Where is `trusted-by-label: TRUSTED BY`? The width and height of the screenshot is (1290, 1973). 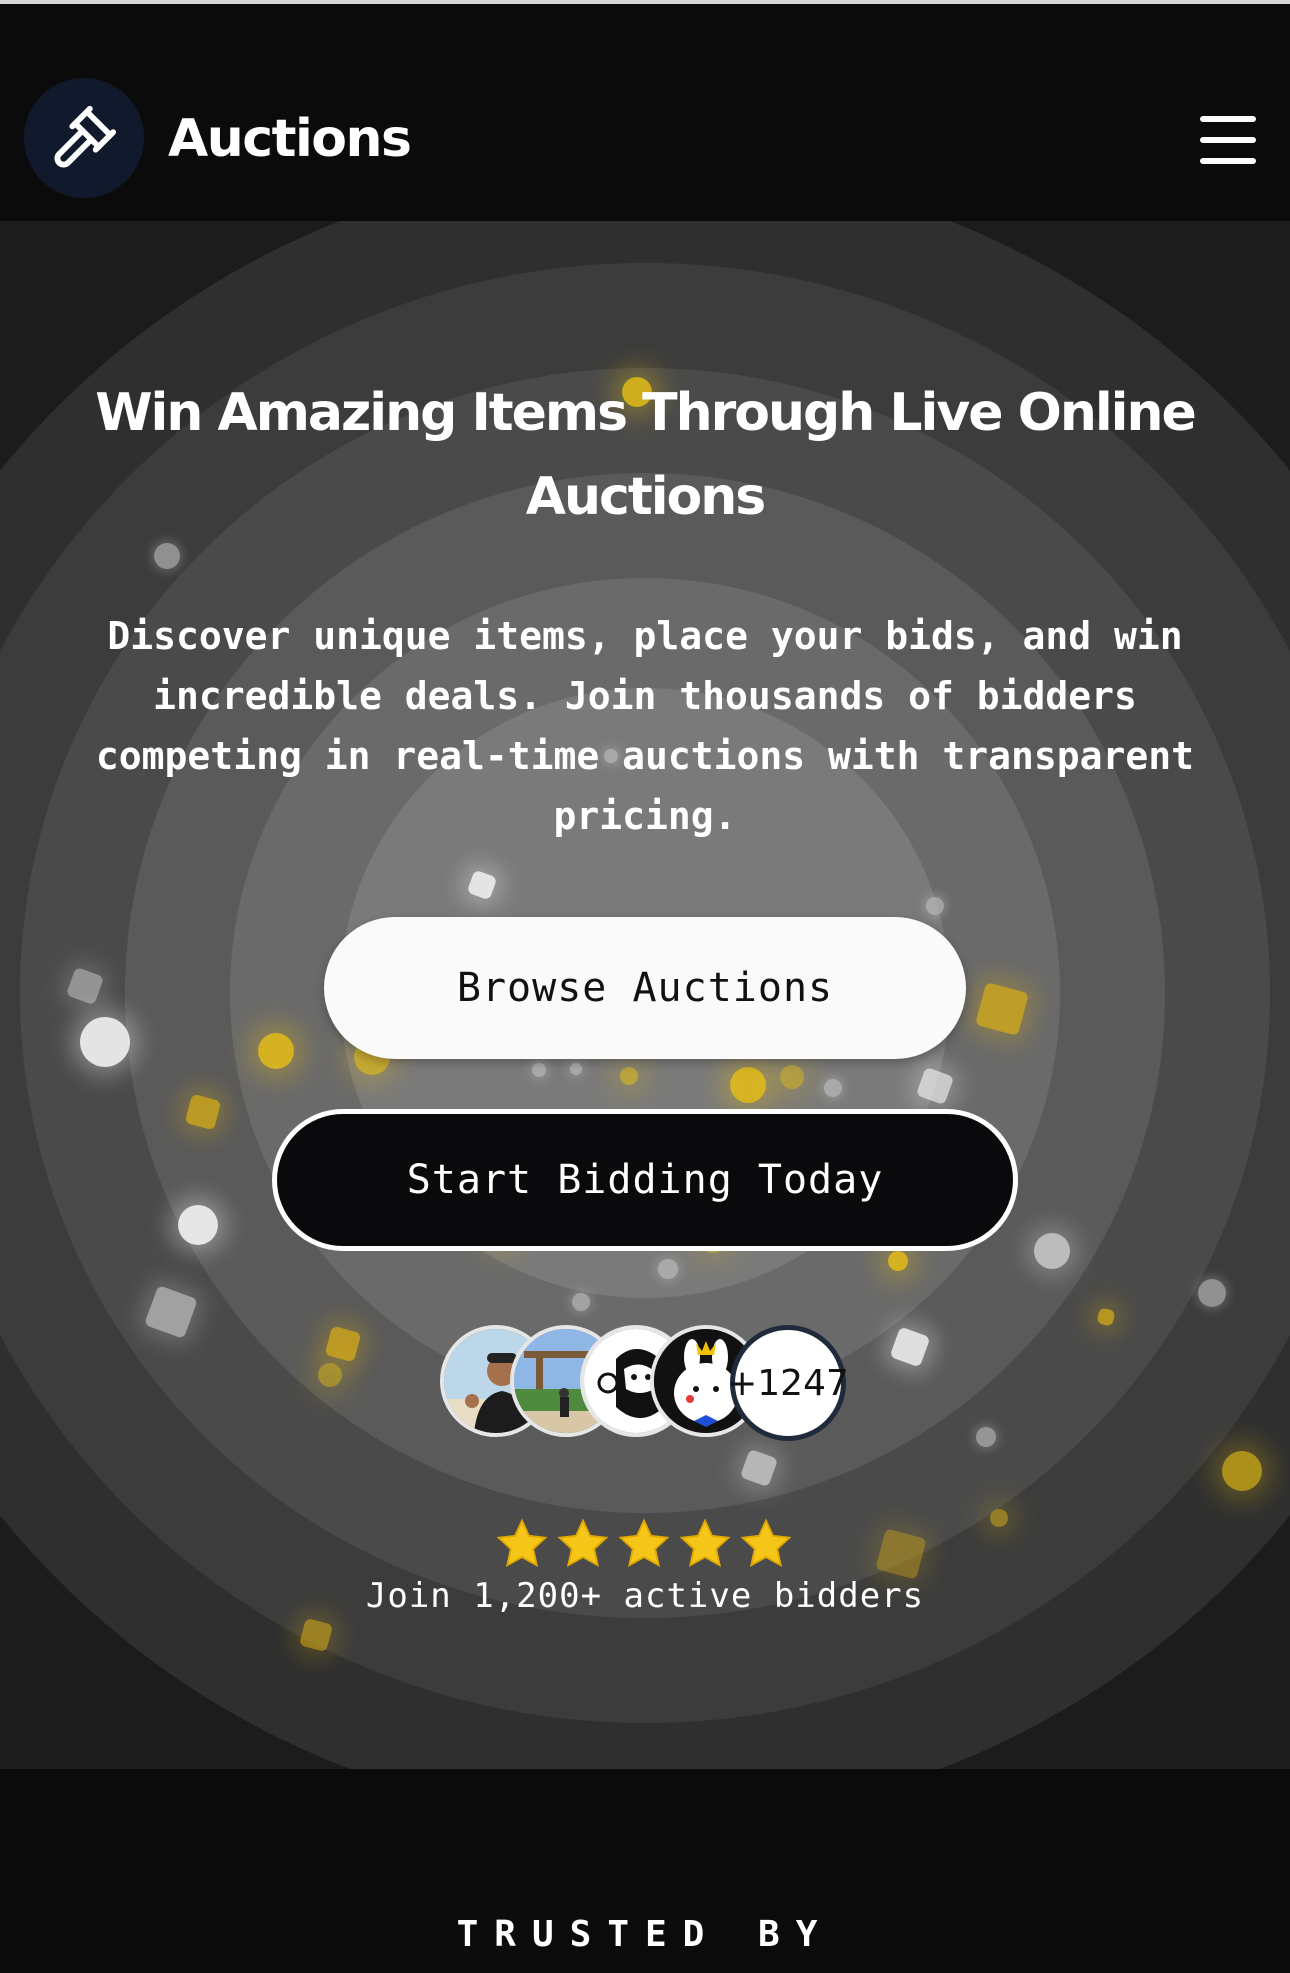
trusted-by-label: TRUSTED BY is located at coordinates (645, 1934).